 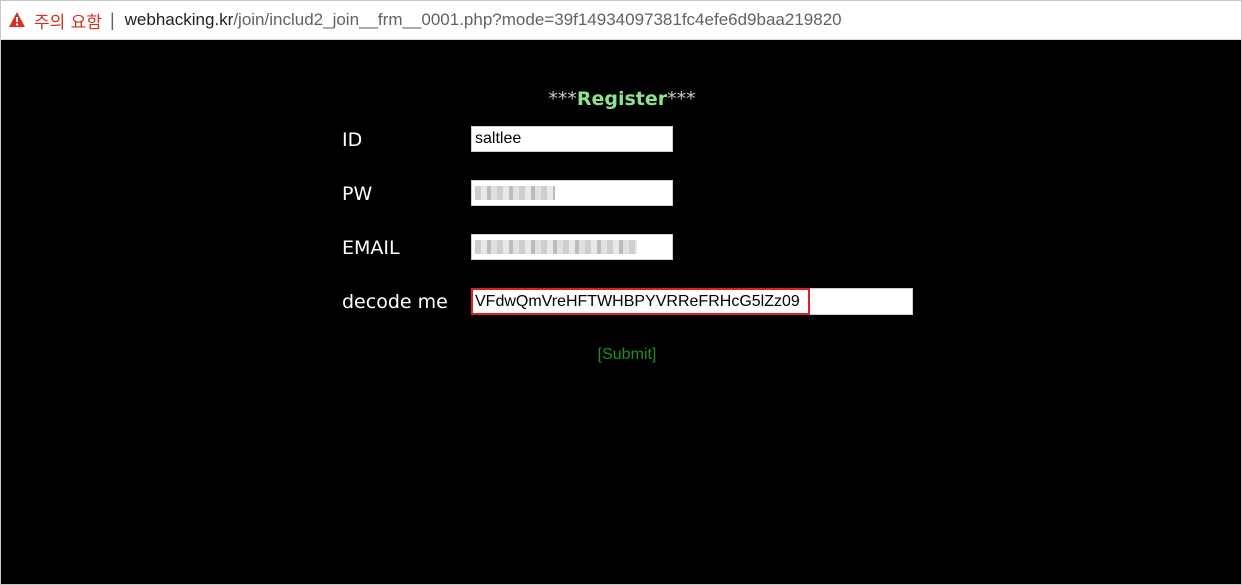 I want to click on title-main: Register, so click(x=622, y=99).